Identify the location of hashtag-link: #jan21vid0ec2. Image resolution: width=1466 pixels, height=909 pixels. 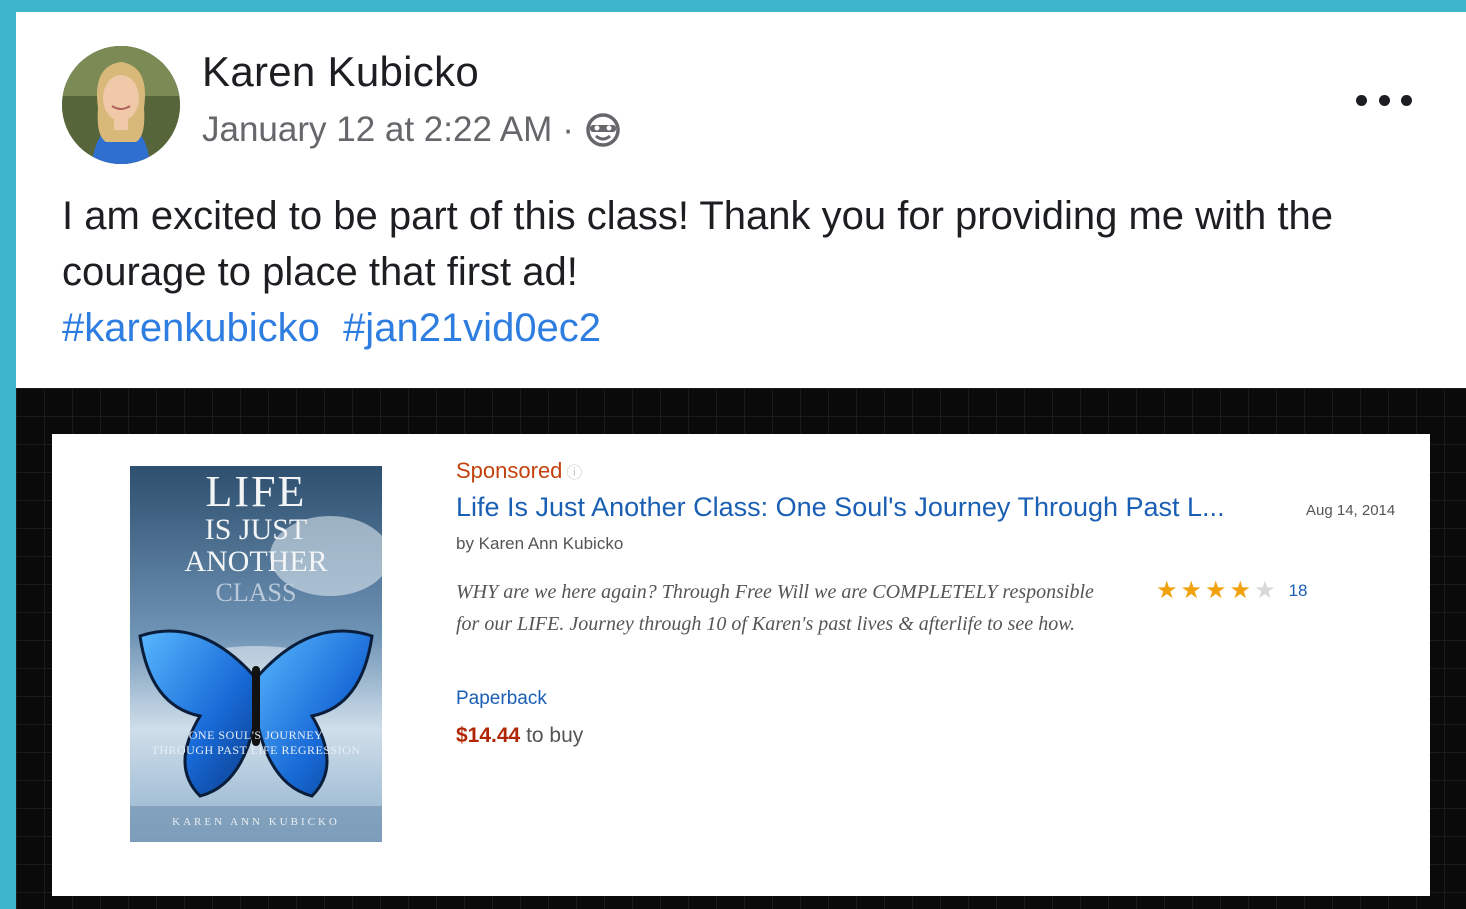
(472, 328).